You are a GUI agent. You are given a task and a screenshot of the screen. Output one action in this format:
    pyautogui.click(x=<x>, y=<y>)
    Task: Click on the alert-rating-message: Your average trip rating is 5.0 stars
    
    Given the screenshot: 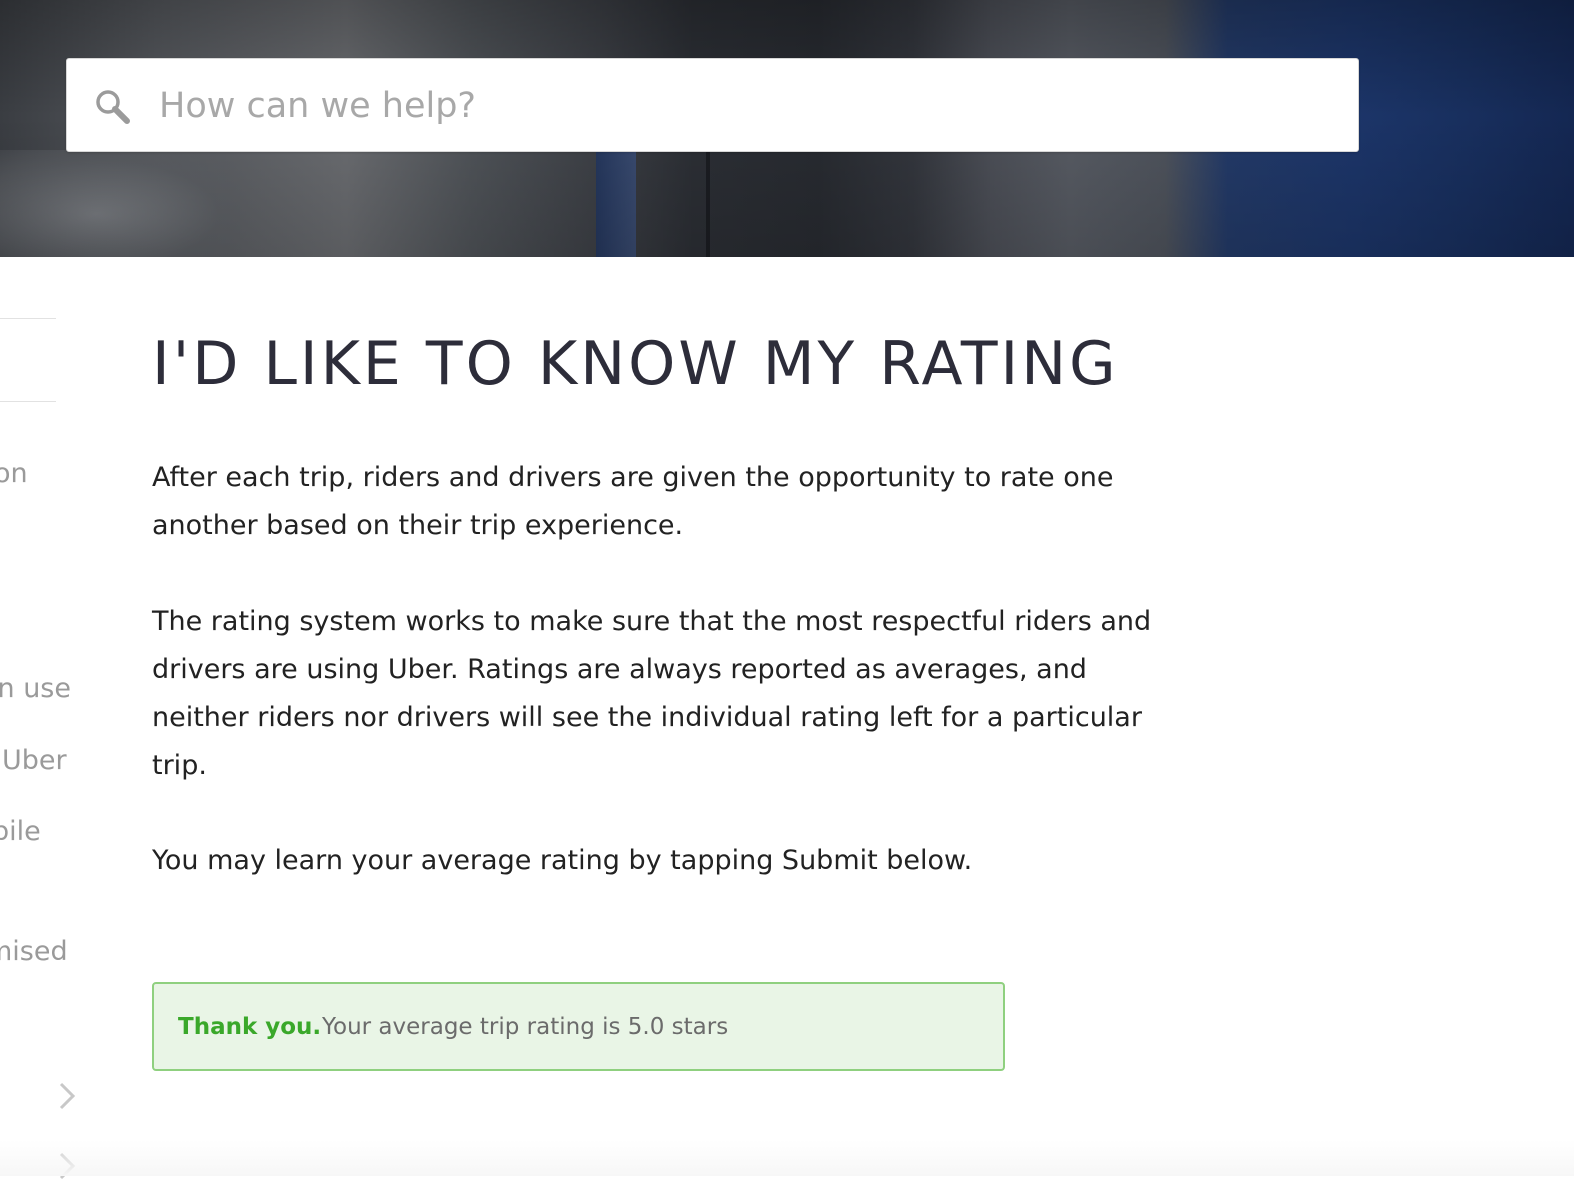 What is the action you would take?
    pyautogui.click(x=525, y=1027)
    